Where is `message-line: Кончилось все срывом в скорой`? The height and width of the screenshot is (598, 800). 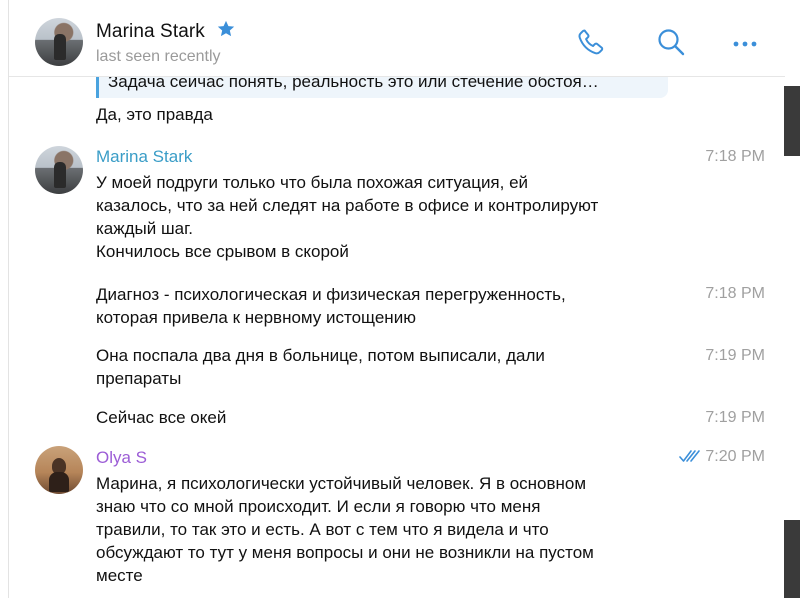 message-line: Кончилось все срывом в скорой is located at coordinates (222, 251).